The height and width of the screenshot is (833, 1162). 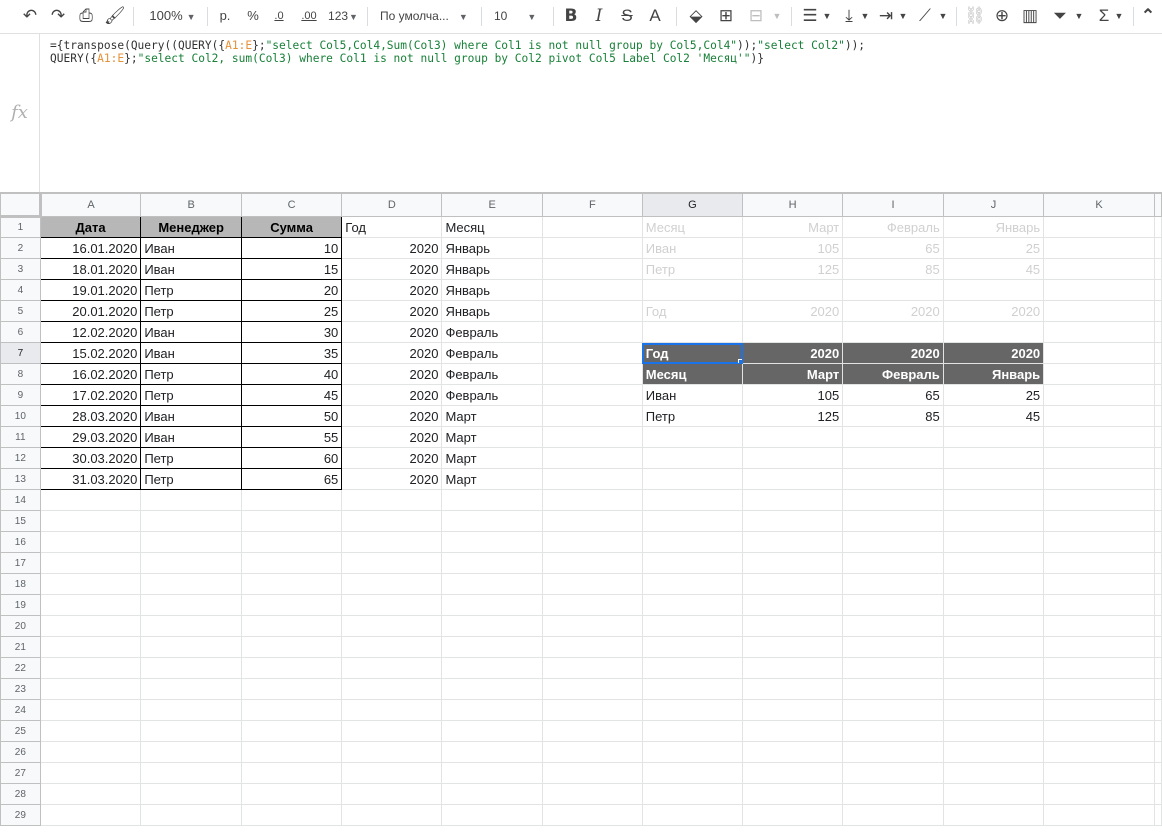 I want to click on insert-link-icon: ⛓, so click(x=975, y=16).